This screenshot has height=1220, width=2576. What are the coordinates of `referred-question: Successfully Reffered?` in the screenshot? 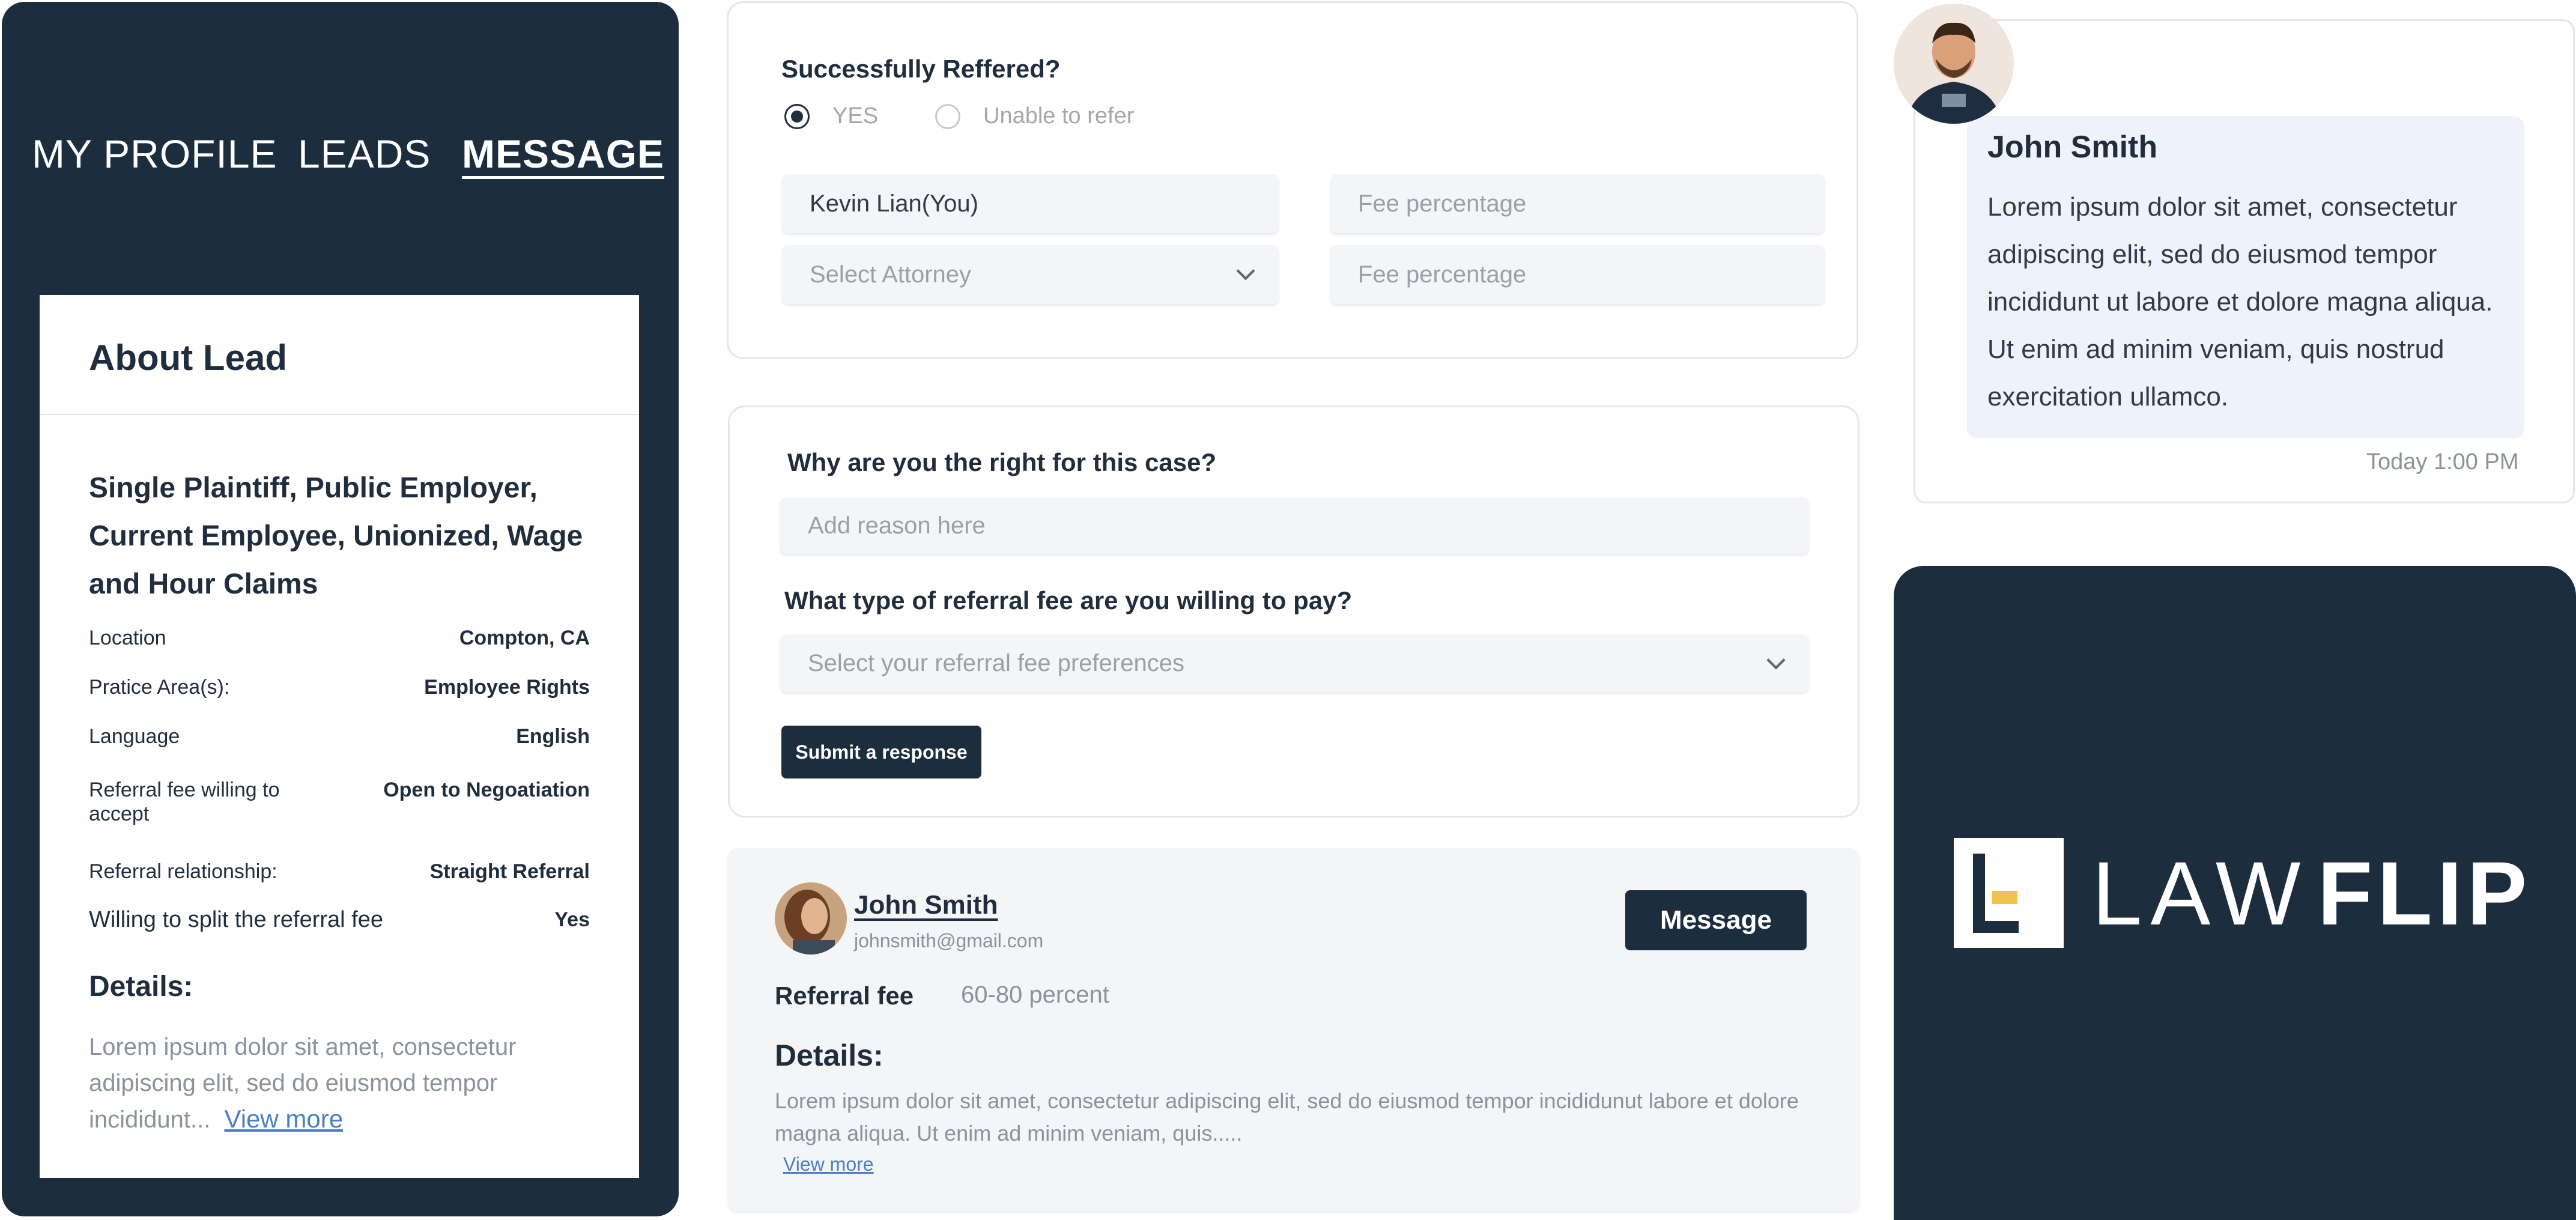 It's located at (921, 69).